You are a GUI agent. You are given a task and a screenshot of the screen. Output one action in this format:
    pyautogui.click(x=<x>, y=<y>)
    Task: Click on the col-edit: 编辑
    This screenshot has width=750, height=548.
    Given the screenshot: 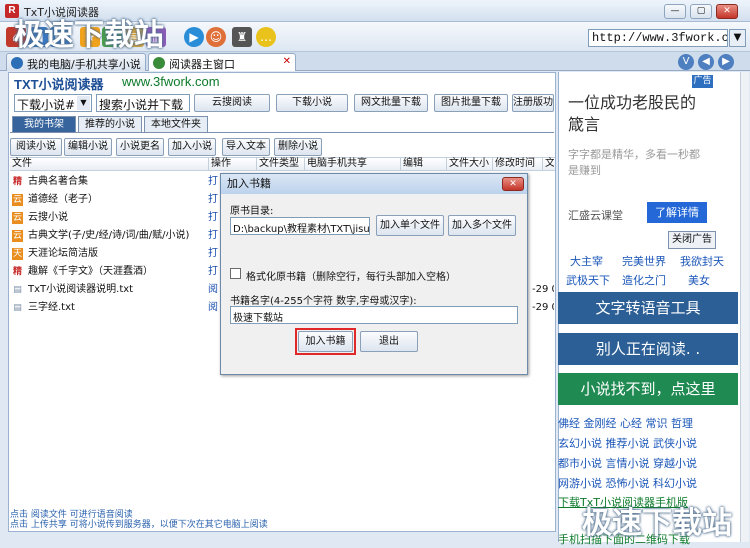 What is the action you would take?
    pyautogui.click(x=423, y=164)
    